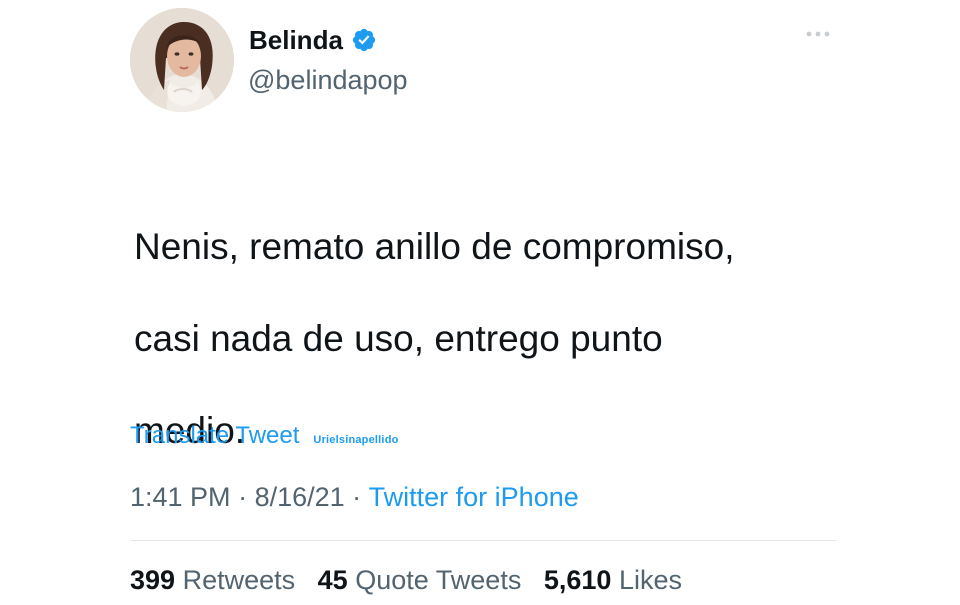 This screenshot has width=960, height=605. I want to click on verified-badge-icon, so click(364, 40).